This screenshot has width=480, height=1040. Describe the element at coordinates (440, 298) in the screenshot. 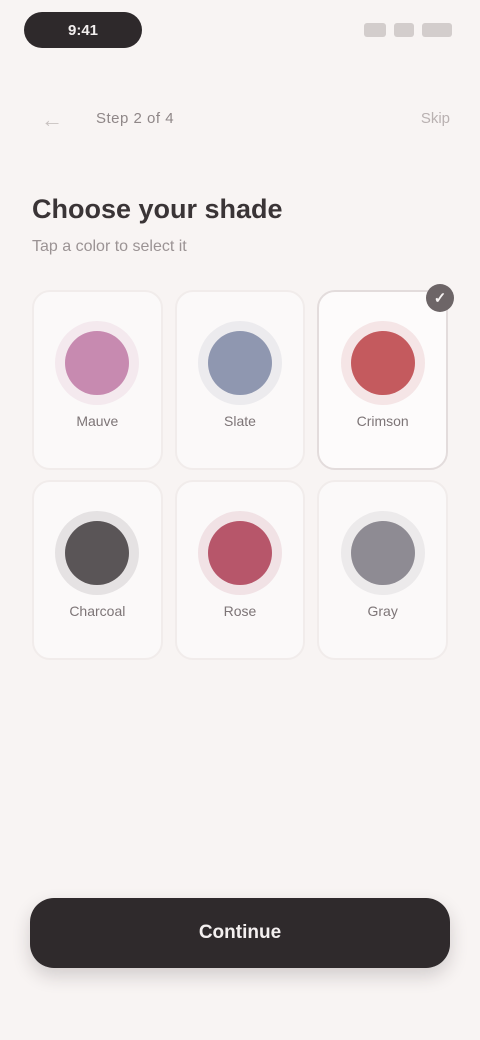

I see `check-icon: ✓` at that location.